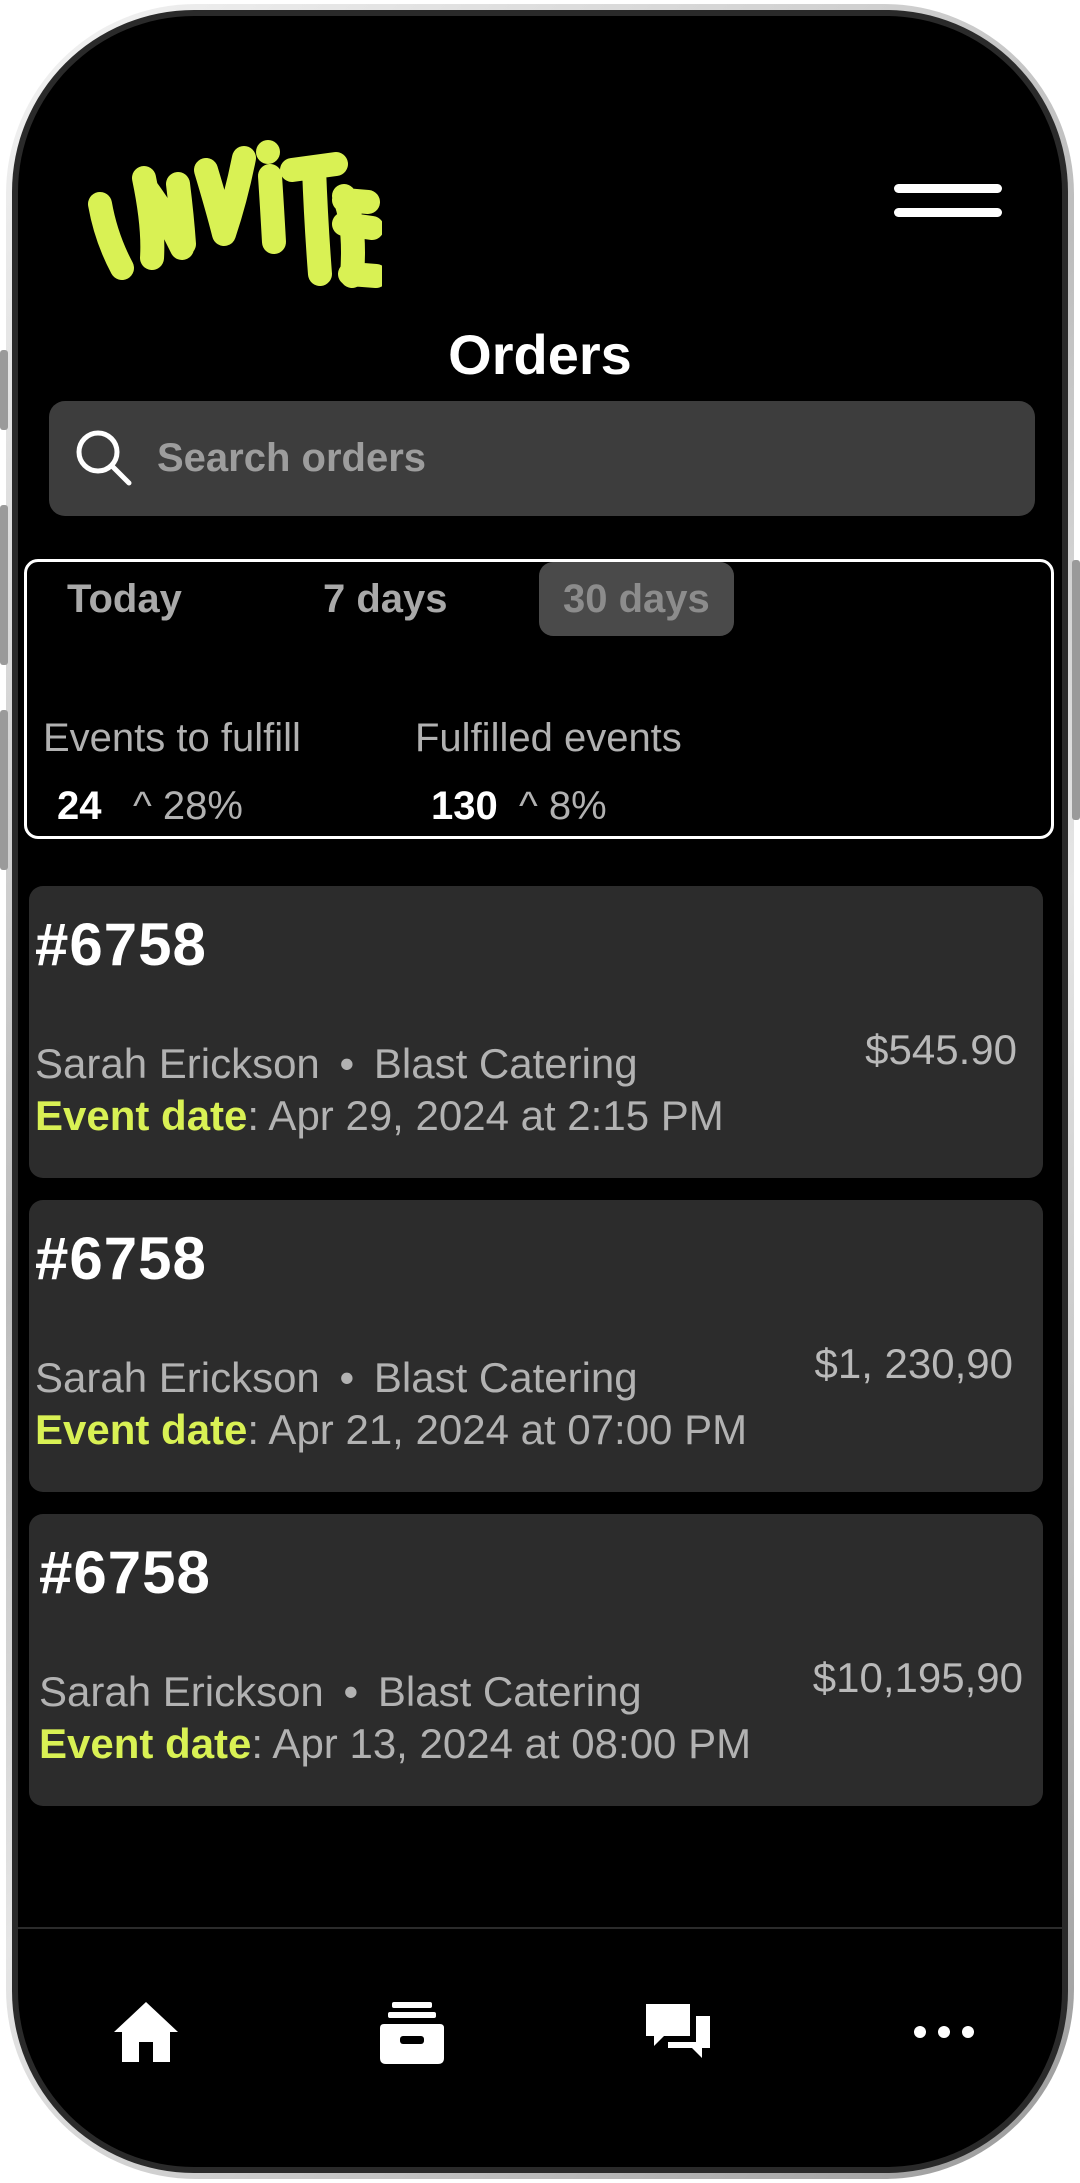  What do you see at coordinates (501, 1743) in the screenshot?
I see `event-date-value: : Apr 13, 2024 at 08:00 PM` at bounding box center [501, 1743].